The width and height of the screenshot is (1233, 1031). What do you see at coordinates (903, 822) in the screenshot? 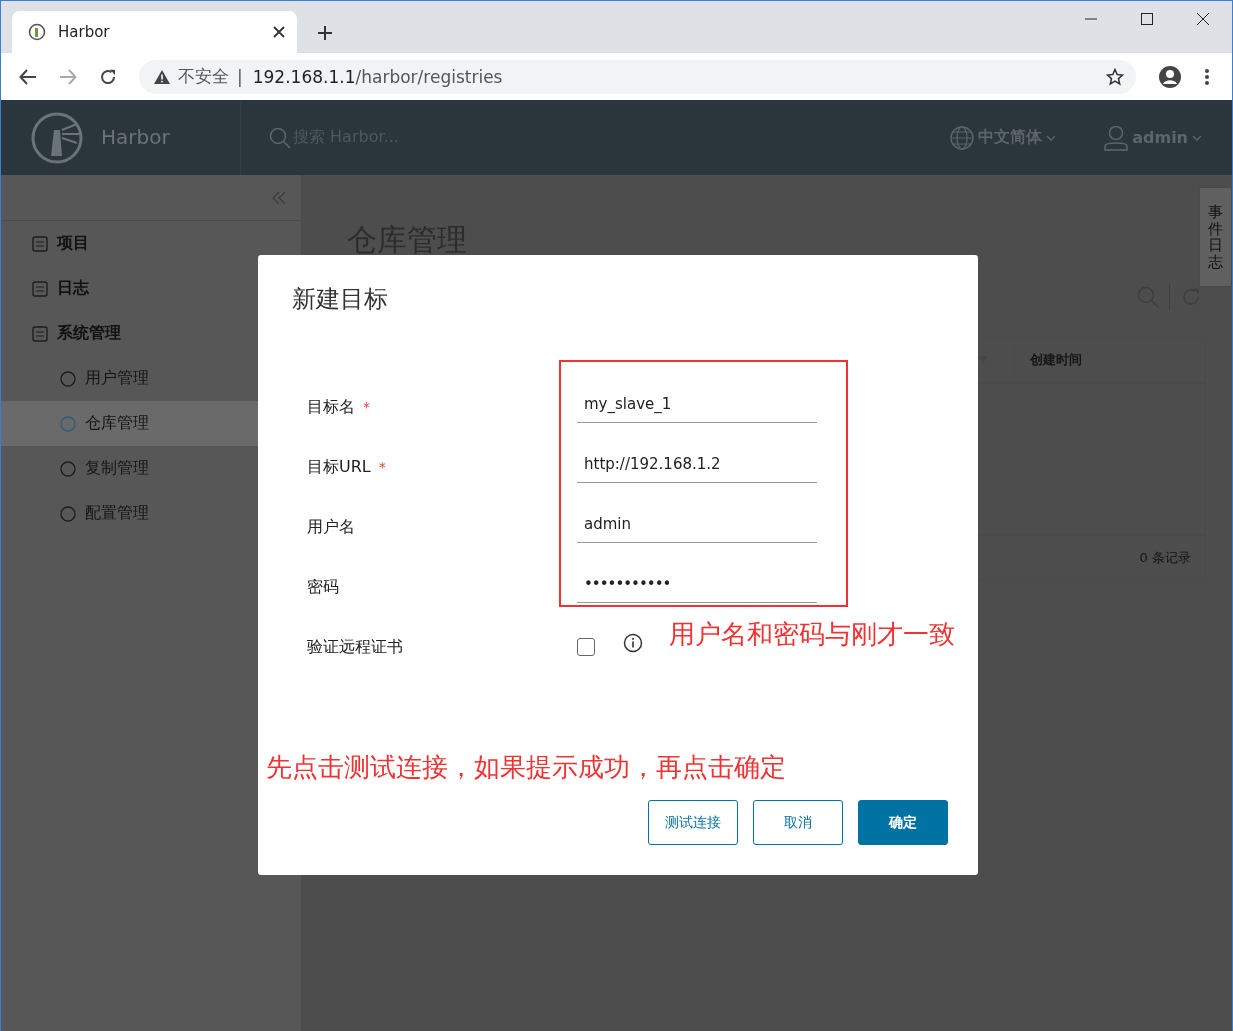
I see `dialog-button: 确定` at bounding box center [903, 822].